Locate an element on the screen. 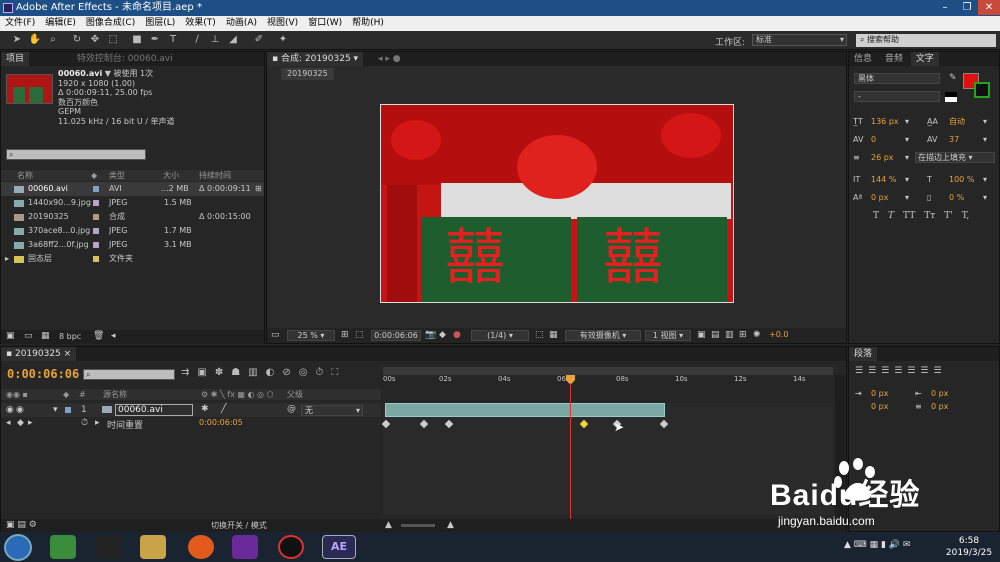 This screenshot has height=562, width=1000. timer-icon: ⏱ is located at coordinates (324, 372).